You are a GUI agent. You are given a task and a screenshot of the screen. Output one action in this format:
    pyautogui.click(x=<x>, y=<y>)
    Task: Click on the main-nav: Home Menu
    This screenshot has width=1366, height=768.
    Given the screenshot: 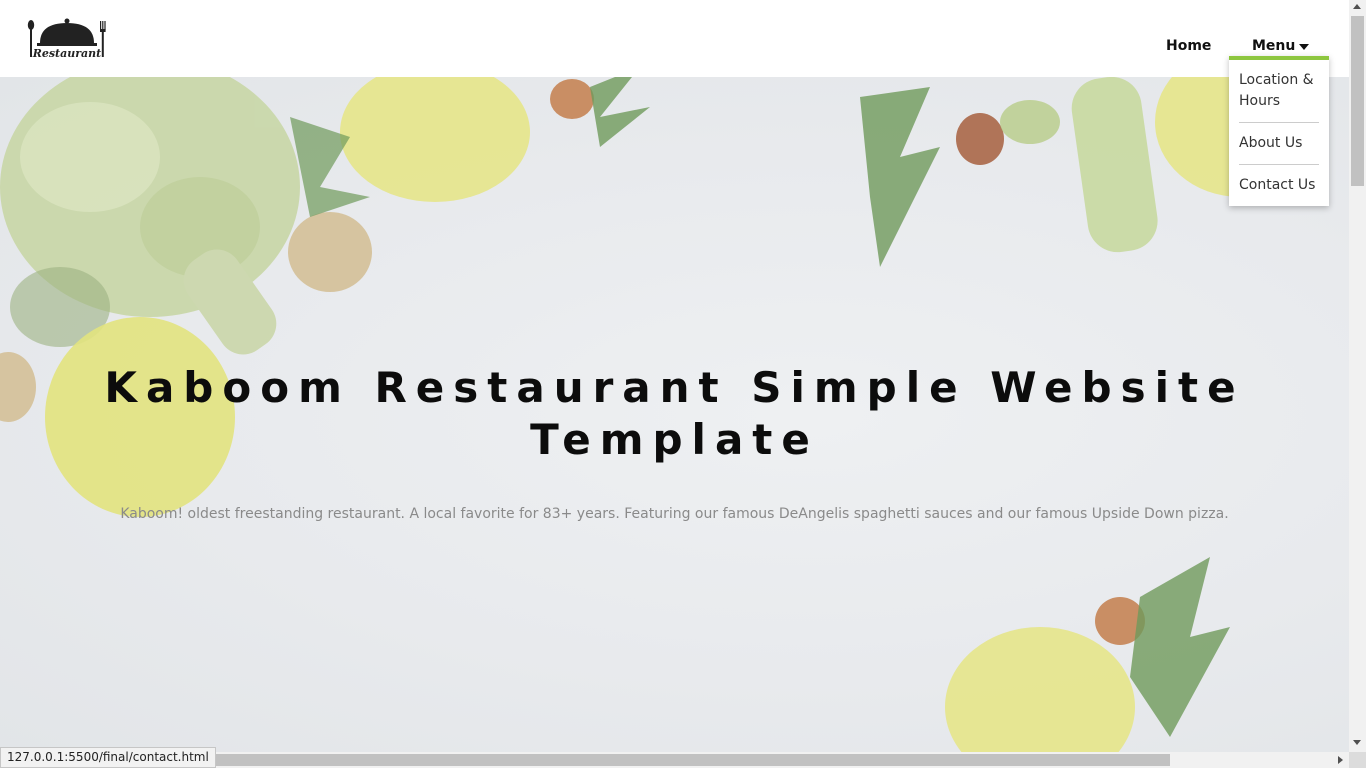 What is the action you would take?
    pyautogui.click(x=674, y=48)
    